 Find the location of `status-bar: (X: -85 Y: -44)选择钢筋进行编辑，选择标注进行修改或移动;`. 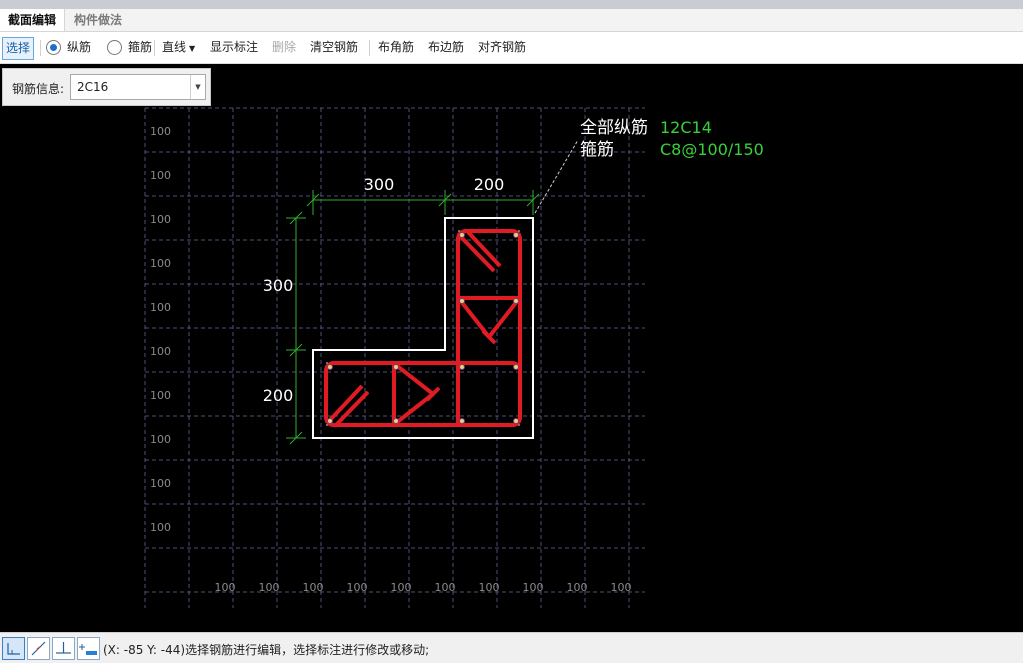

status-bar: (X: -85 Y: -44)选择钢筋进行编辑，选择标注进行修改或移动; is located at coordinates (511, 647).